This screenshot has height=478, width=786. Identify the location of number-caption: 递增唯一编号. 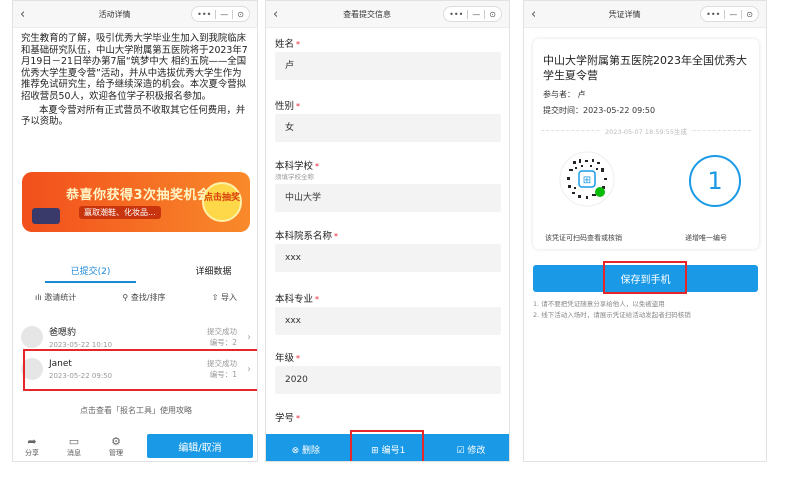
(706, 238).